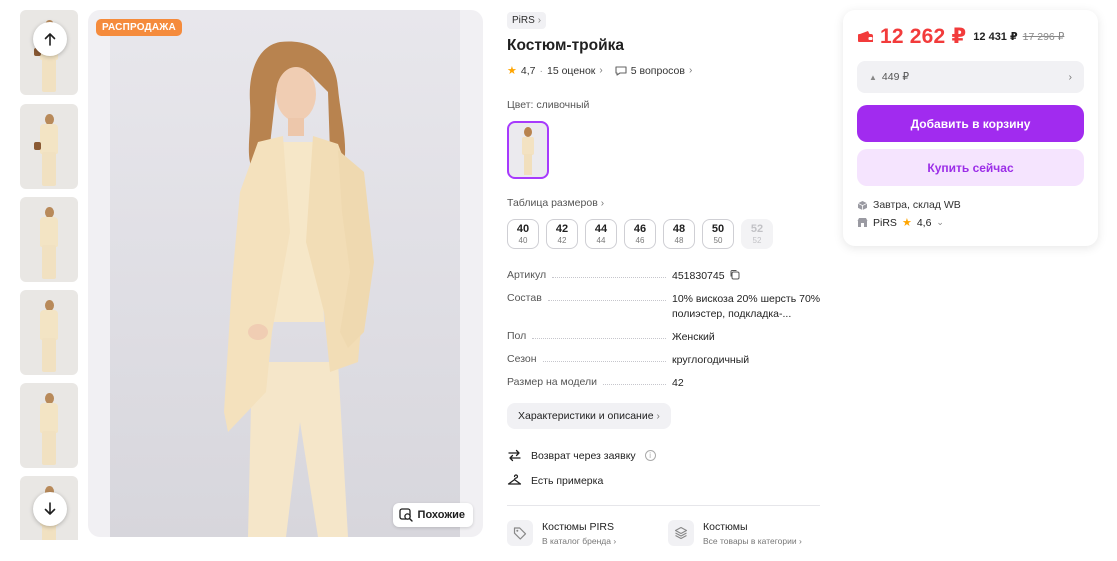 The width and height of the screenshot is (1117, 561). What do you see at coordinates (640, 229) in the screenshot?
I see `size-value: 46` at bounding box center [640, 229].